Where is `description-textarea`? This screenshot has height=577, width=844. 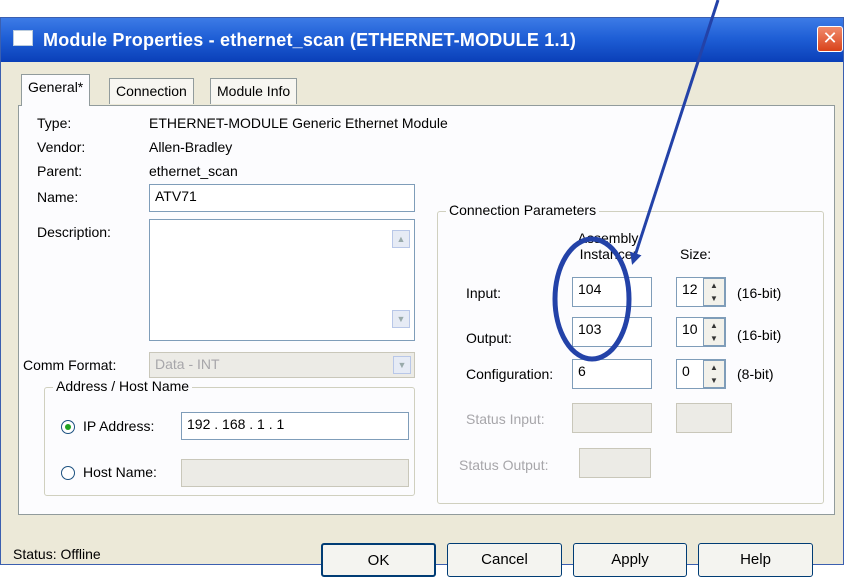 description-textarea is located at coordinates (282, 280).